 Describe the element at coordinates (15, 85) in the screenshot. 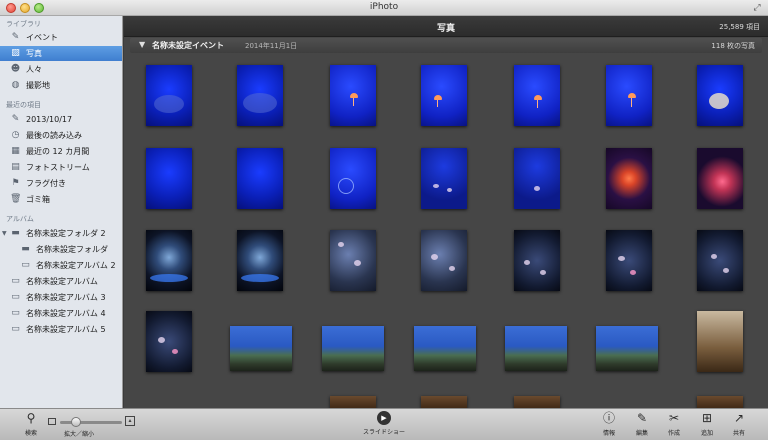

I see `places-icon: ◍` at that location.